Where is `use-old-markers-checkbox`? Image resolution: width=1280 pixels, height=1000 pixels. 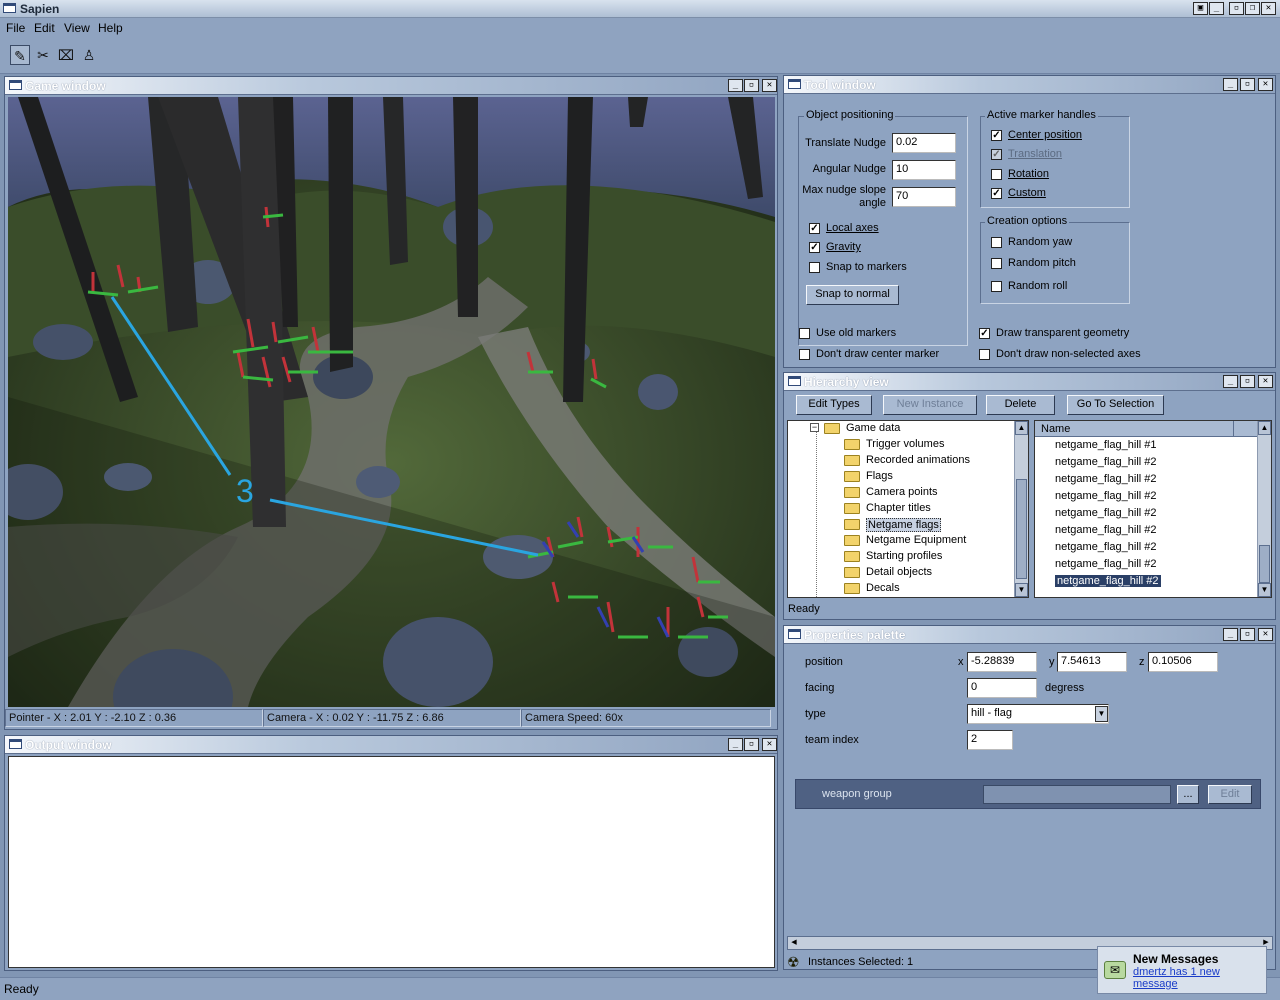
use-old-markers-checkbox is located at coordinates (804, 333).